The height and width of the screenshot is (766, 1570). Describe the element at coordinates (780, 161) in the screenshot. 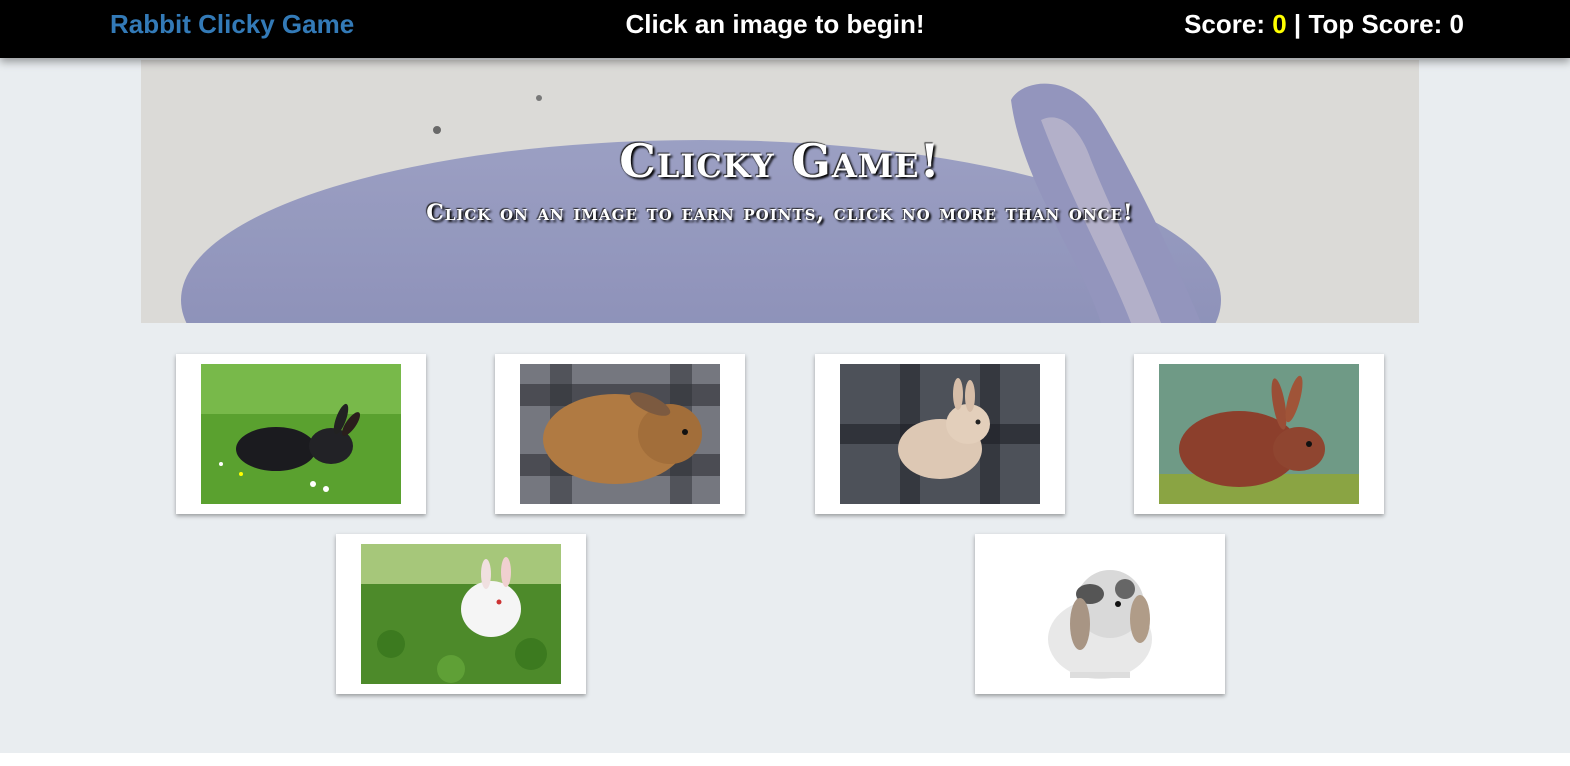

I see `hero-title: Clicky Game!` at that location.